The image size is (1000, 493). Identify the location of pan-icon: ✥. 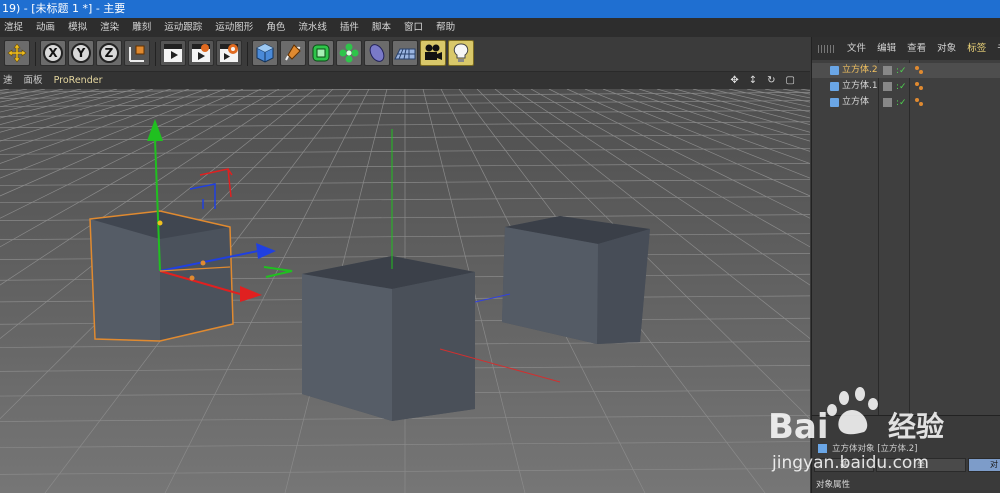
(736, 80).